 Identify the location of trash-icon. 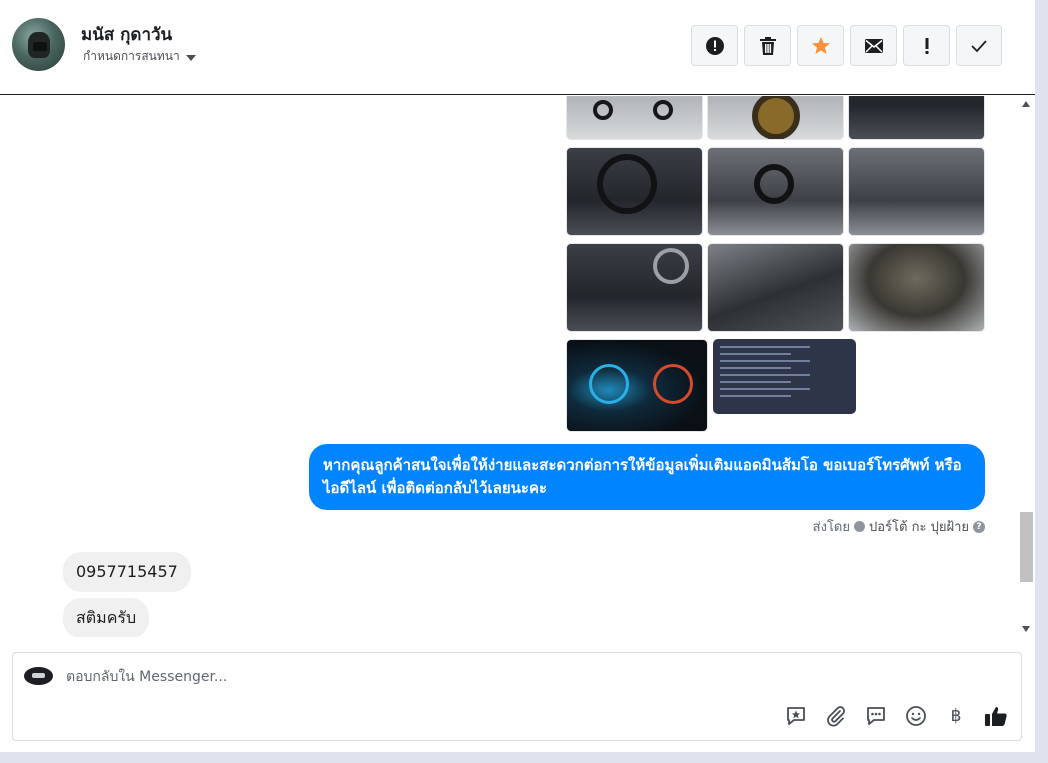
(767, 45).